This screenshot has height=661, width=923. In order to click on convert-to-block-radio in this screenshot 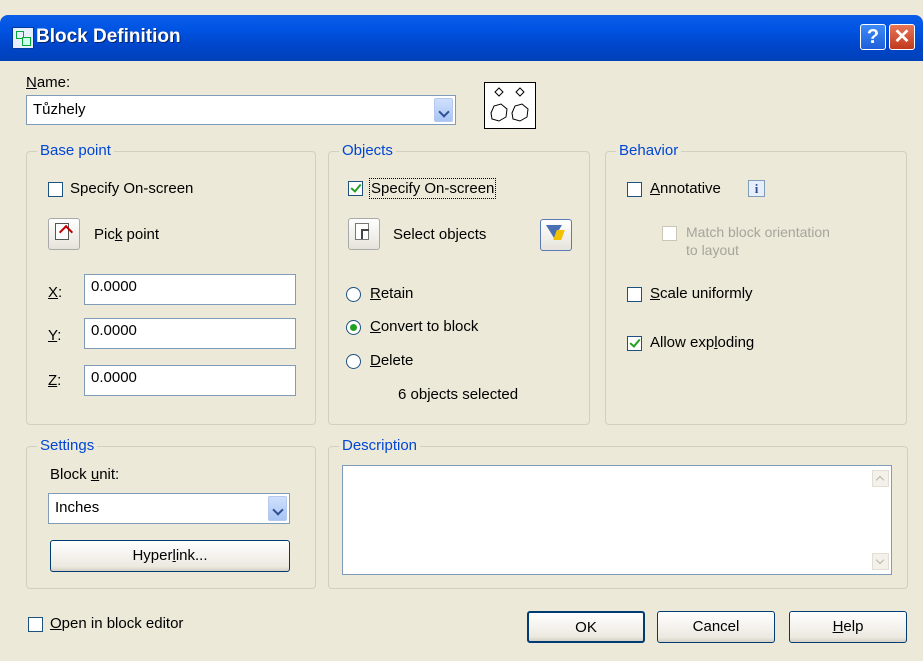, I will do `click(353, 327)`.